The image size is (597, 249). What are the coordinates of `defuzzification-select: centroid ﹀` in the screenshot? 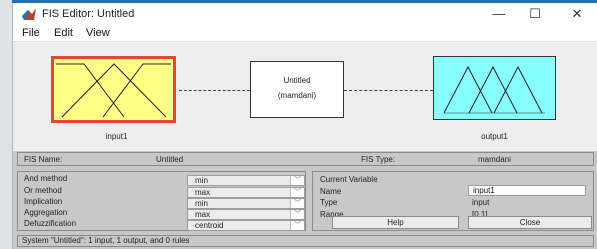 It's located at (246, 225).